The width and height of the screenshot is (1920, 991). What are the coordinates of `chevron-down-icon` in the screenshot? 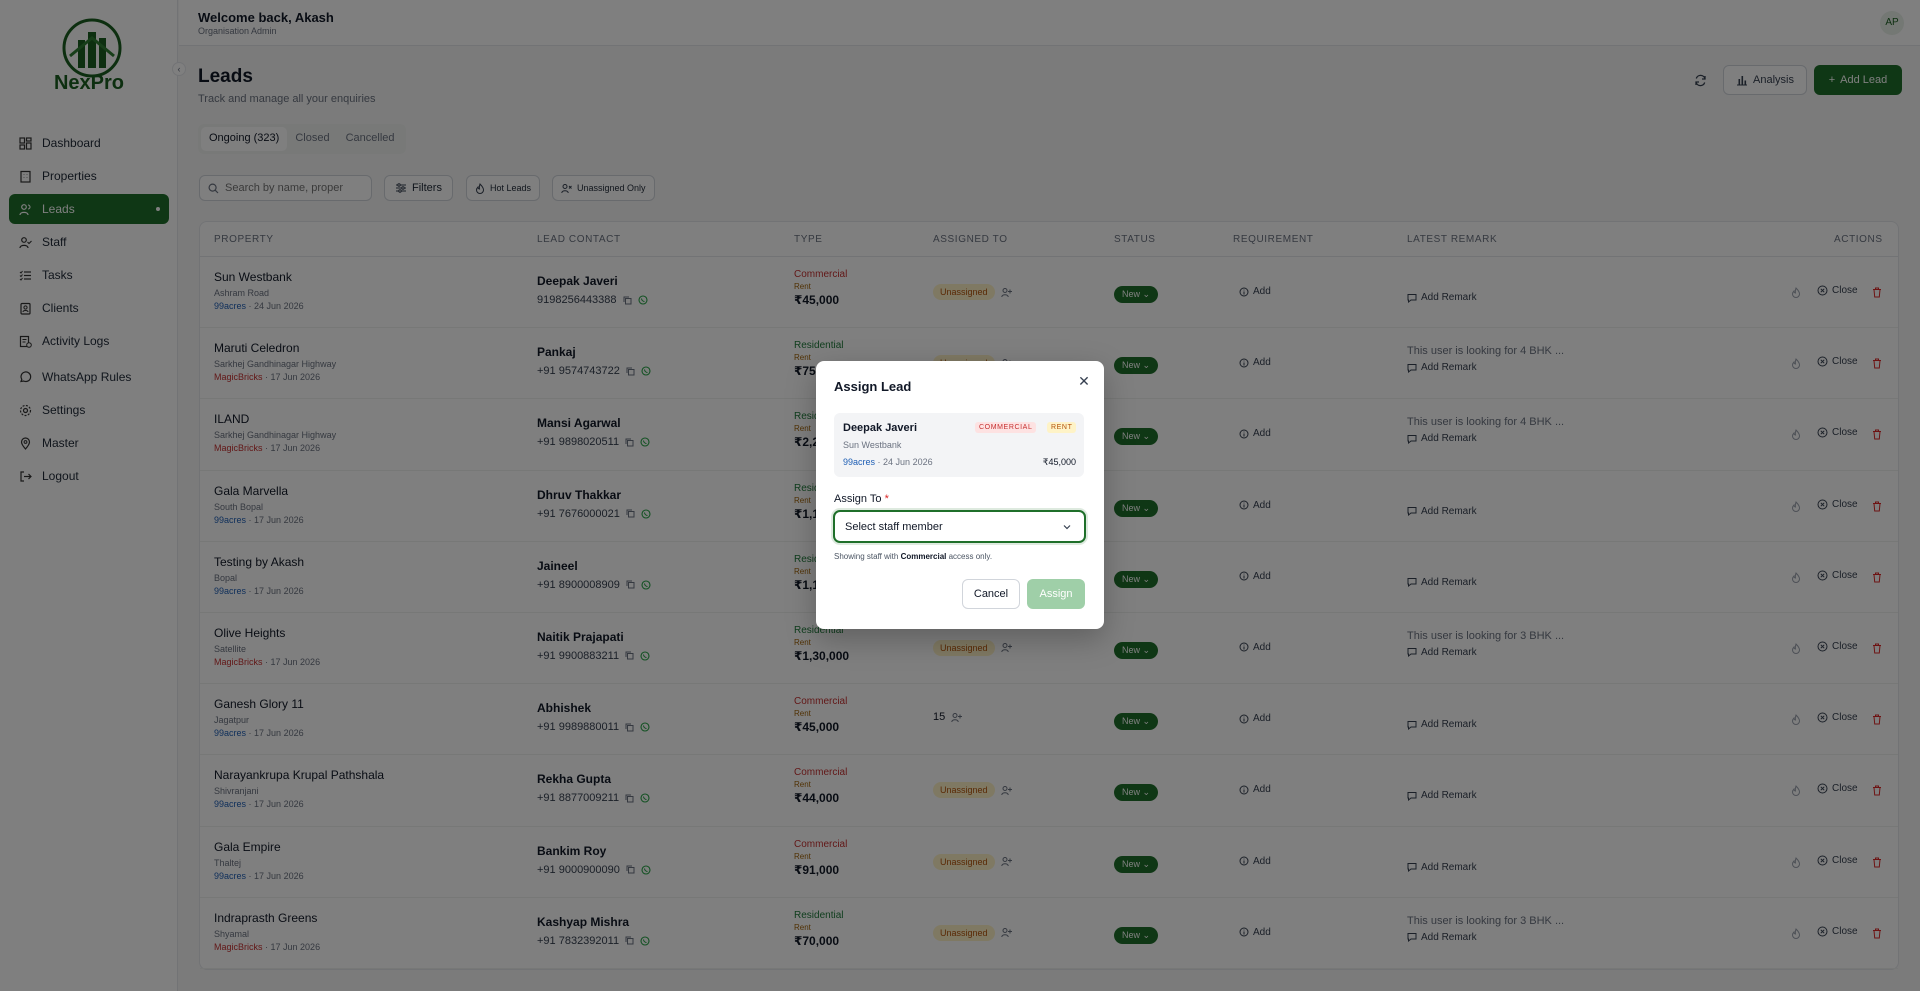 It's located at (1067, 527).